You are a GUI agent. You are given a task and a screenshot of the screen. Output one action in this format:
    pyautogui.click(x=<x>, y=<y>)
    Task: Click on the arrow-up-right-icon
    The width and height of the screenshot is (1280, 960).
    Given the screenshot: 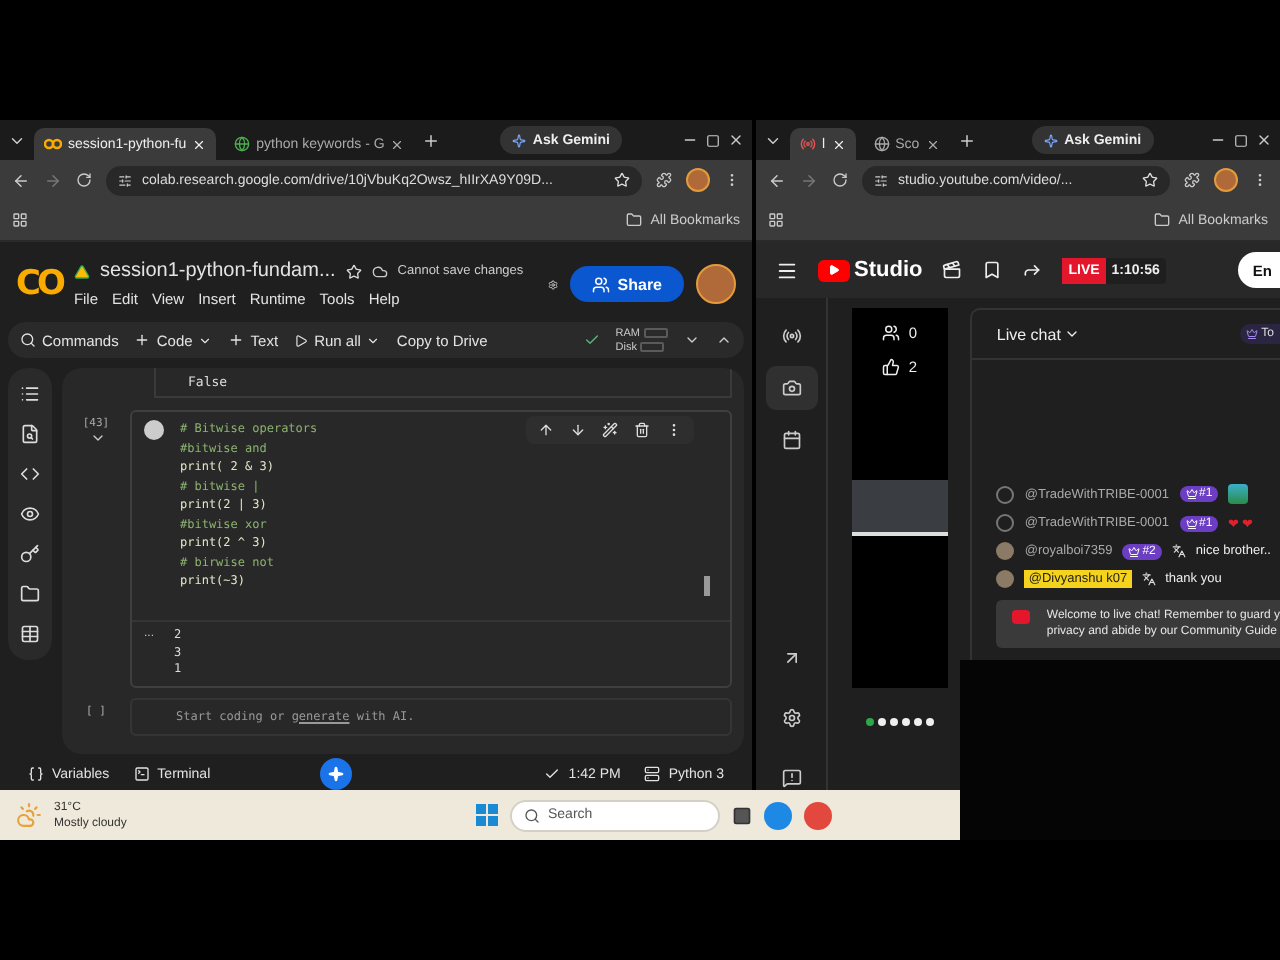 What is the action you would take?
    pyautogui.click(x=791, y=658)
    